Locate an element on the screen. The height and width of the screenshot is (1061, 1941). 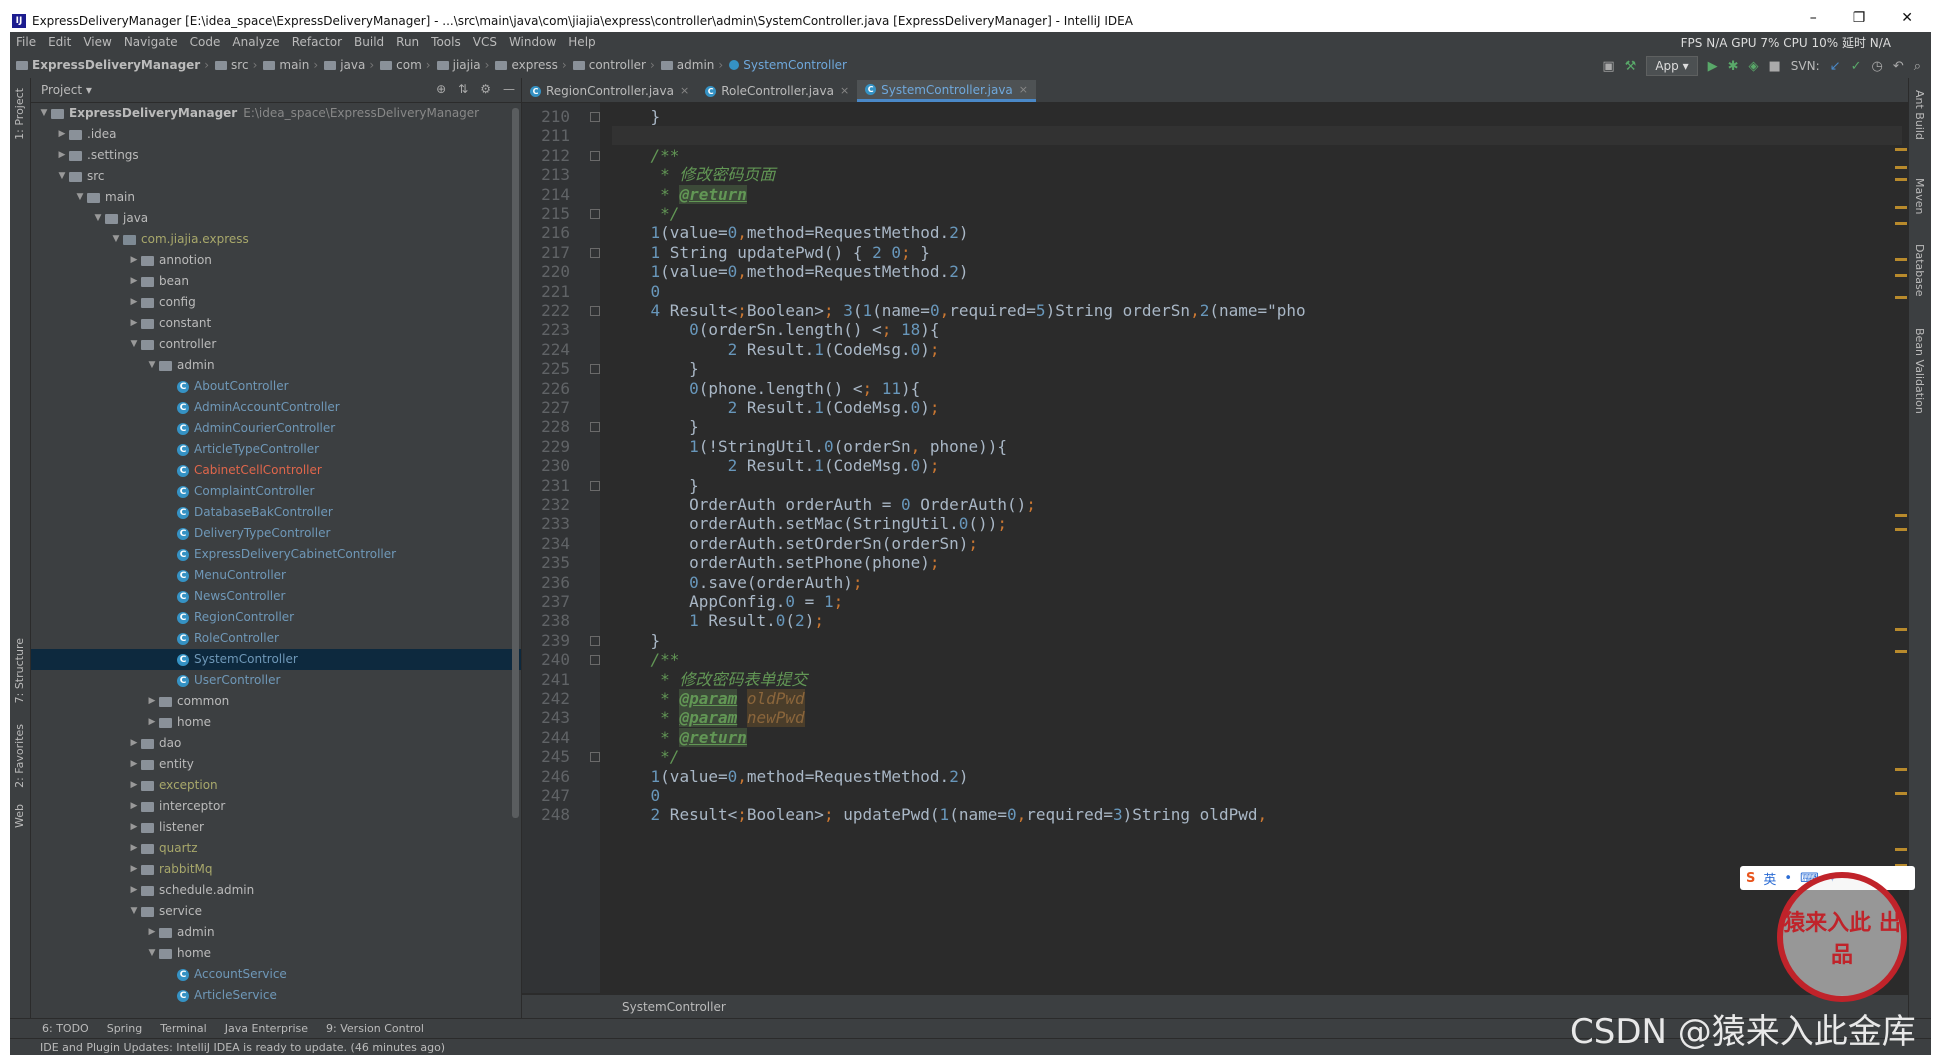
code-line: orderAuth.setPhone(phone); is located at coordinates (776, 562).